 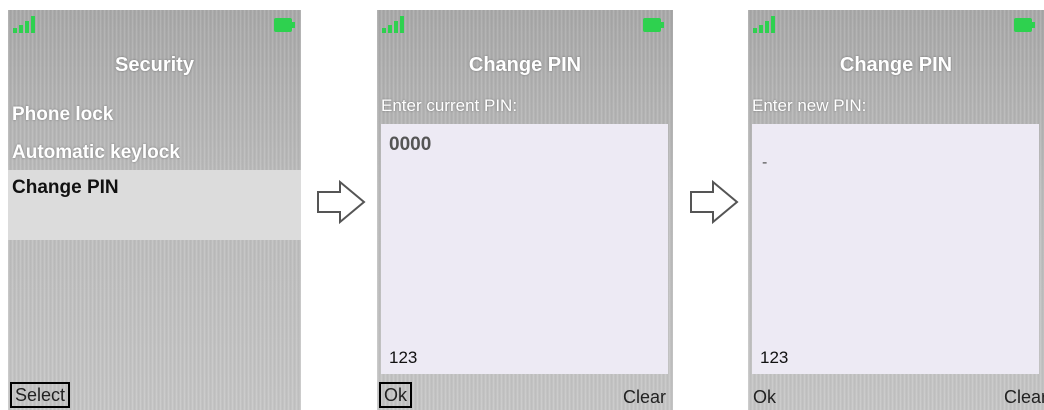 I want to click on pin-value: 0000, so click(x=410, y=144).